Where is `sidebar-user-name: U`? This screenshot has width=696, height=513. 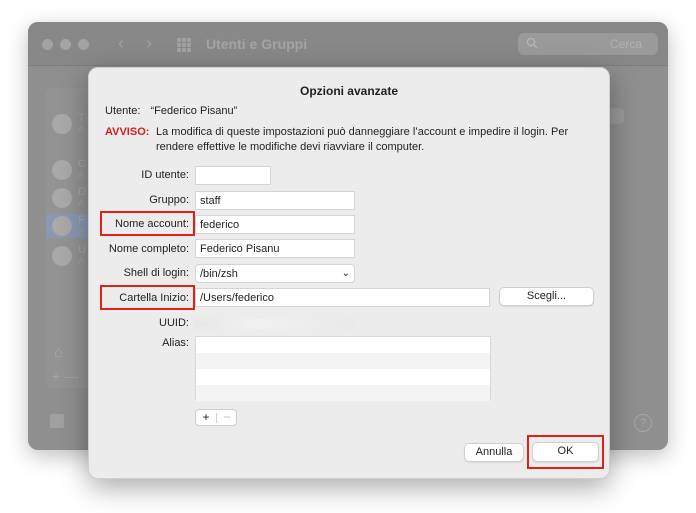
sidebar-user-name: U is located at coordinates (82, 250).